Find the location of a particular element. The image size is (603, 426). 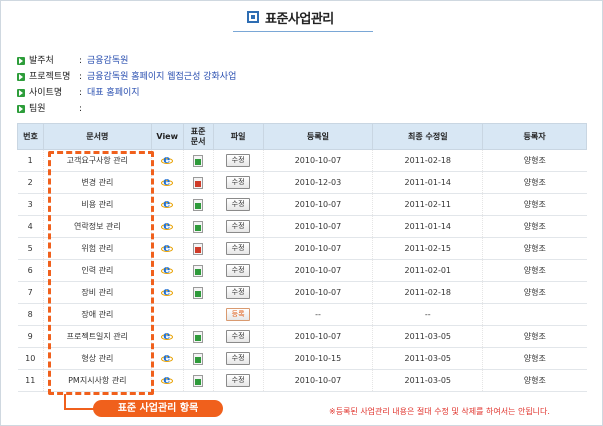

table-row: 1 고객요구사항 관리 e 수정 2010-10-07 2011-02-18 양형조 is located at coordinates (302, 160).